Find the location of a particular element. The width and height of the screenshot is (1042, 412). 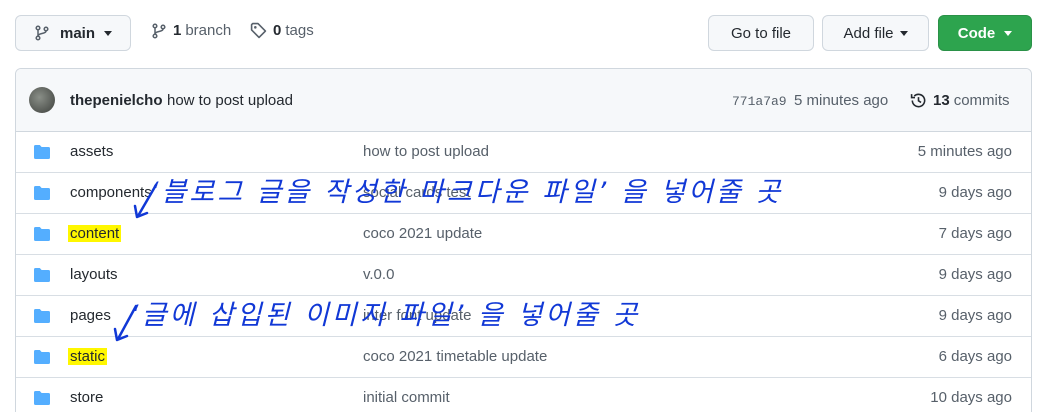

commit-author: thepenielcho is located at coordinates (116, 100).